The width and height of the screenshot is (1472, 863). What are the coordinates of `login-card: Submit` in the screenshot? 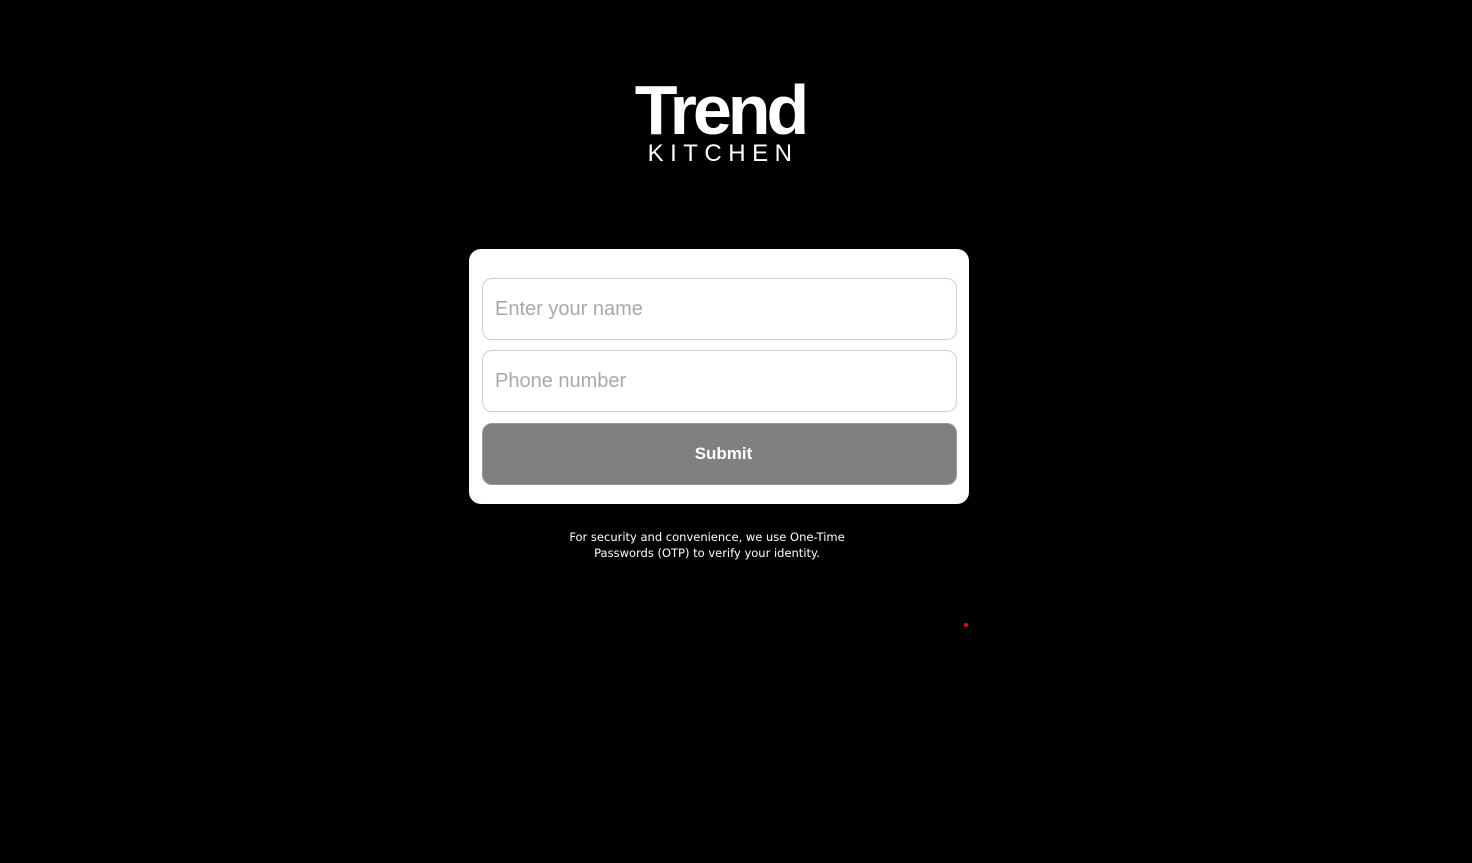 It's located at (719, 376).